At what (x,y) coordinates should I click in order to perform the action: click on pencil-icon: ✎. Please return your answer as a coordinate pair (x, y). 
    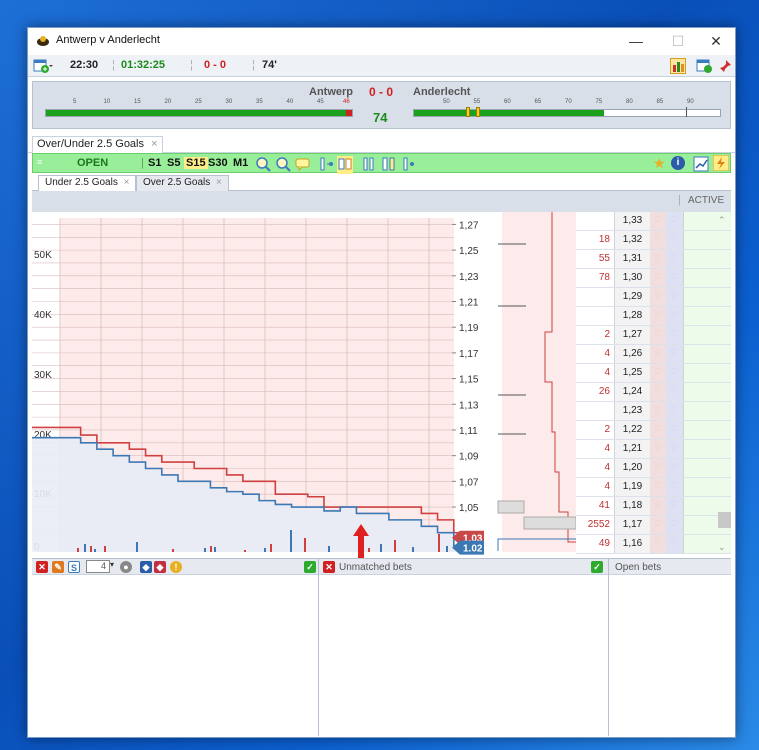
    Looking at the image, I should click on (58, 567).